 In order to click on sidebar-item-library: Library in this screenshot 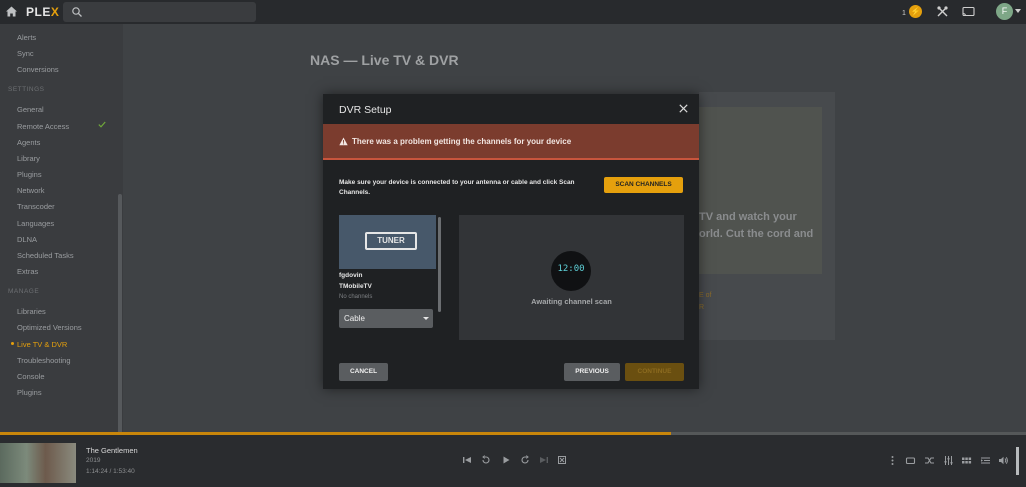, I will do `click(28, 158)`.